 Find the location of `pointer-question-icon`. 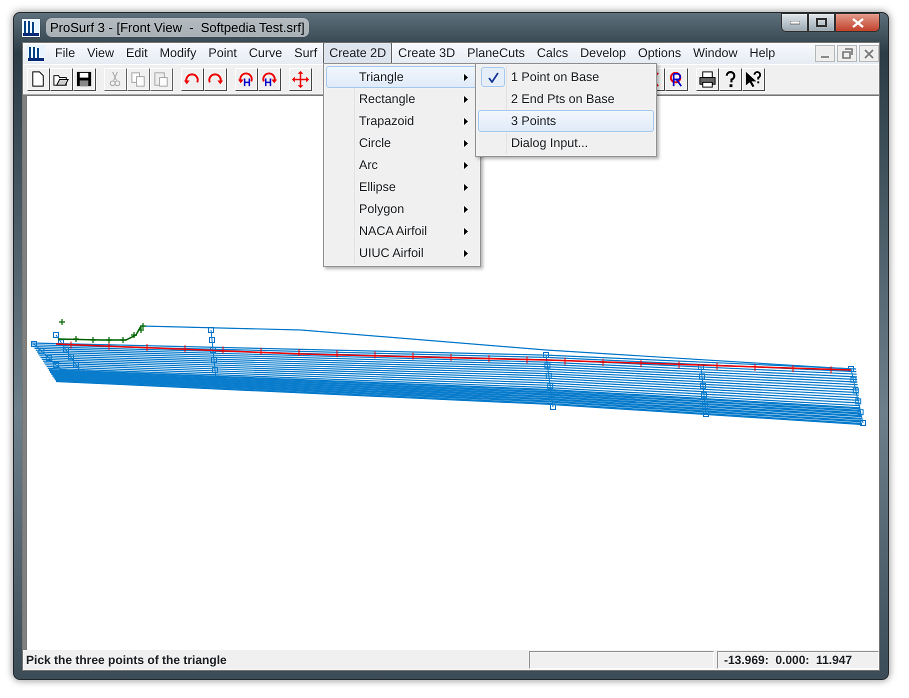

pointer-question-icon is located at coordinates (753, 79).